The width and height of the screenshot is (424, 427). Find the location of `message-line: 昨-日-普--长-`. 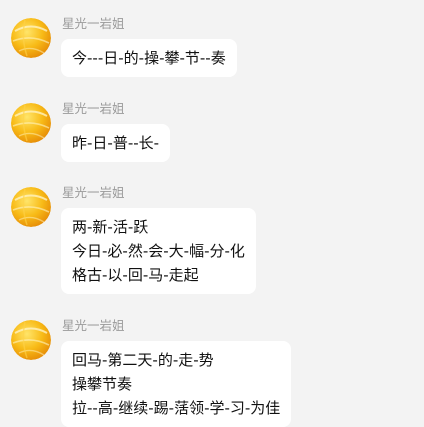

message-line: 昨-日-普--长- is located at coordinates (116, 143).